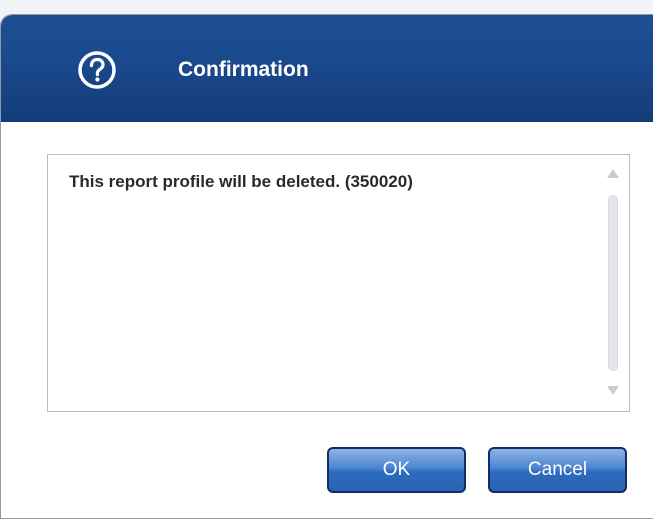  Describe the element at coordinates (243, 69) in the screenshot. I see `dialog-title: Confirmation` at that location.